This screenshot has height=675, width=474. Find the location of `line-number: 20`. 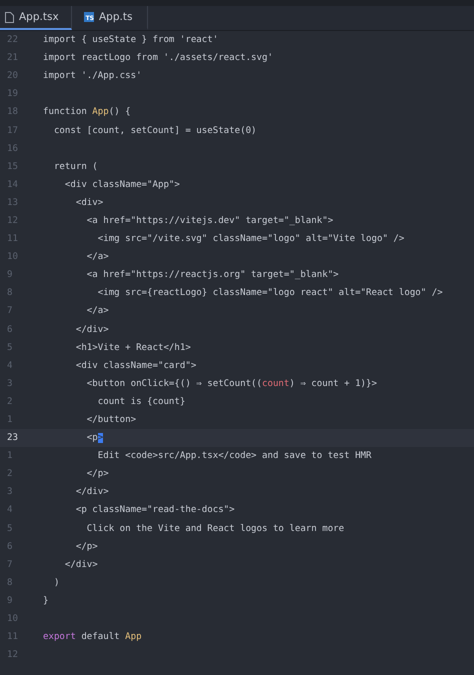

line-number: 20 is located at coordinates (12, 76).